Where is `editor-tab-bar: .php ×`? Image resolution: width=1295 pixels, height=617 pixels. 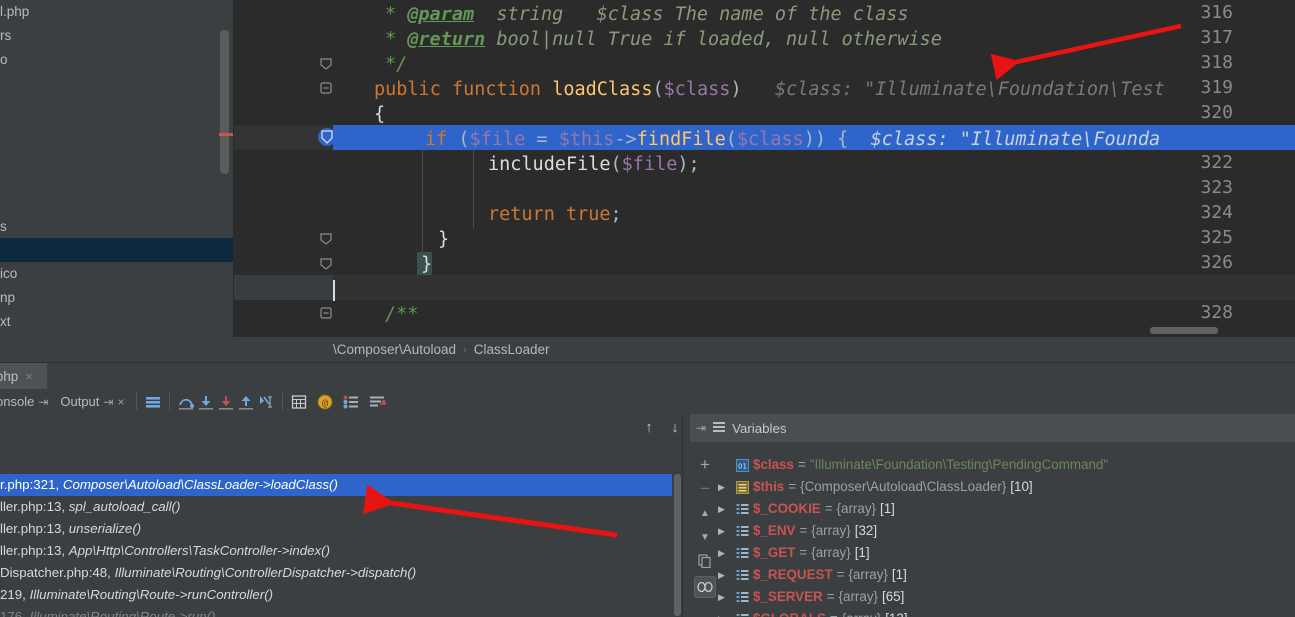
editor-tab-bar: .php × is located at coordinates (647, 376).